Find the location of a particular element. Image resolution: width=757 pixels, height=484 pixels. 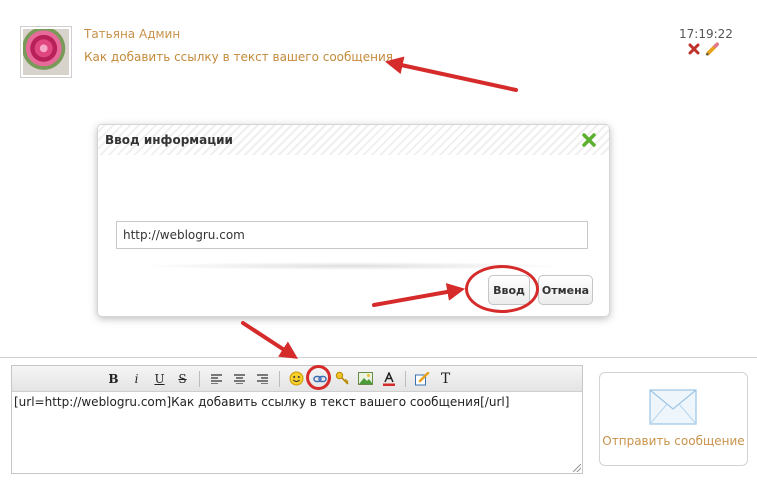

cancel-button: Отмена is located at coordinates (565, 290).